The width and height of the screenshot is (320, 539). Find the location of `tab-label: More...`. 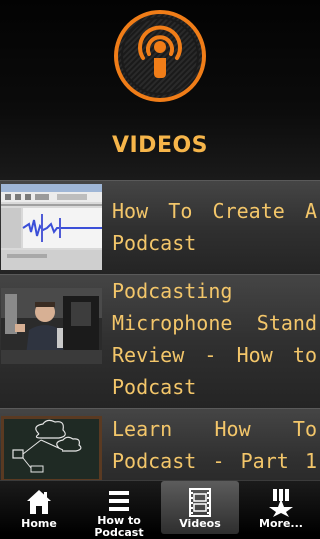

tab-label: More... is located at coordinates (281, 523).